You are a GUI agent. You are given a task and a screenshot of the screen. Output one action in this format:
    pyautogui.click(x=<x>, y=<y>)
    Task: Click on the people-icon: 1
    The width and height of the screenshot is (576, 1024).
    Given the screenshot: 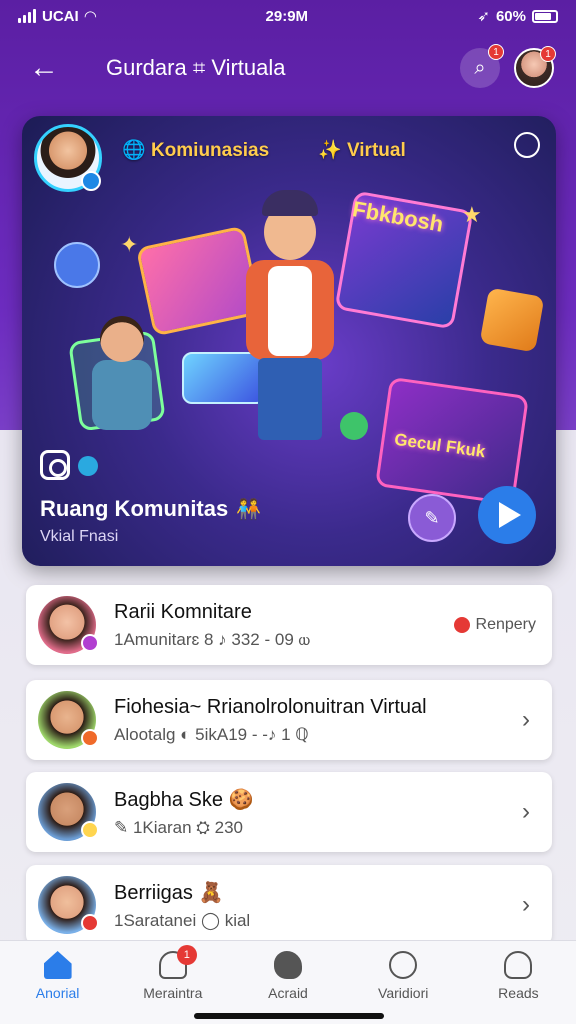 What is the action you would take?
    pyautogui.click(x=177, y=962)
    